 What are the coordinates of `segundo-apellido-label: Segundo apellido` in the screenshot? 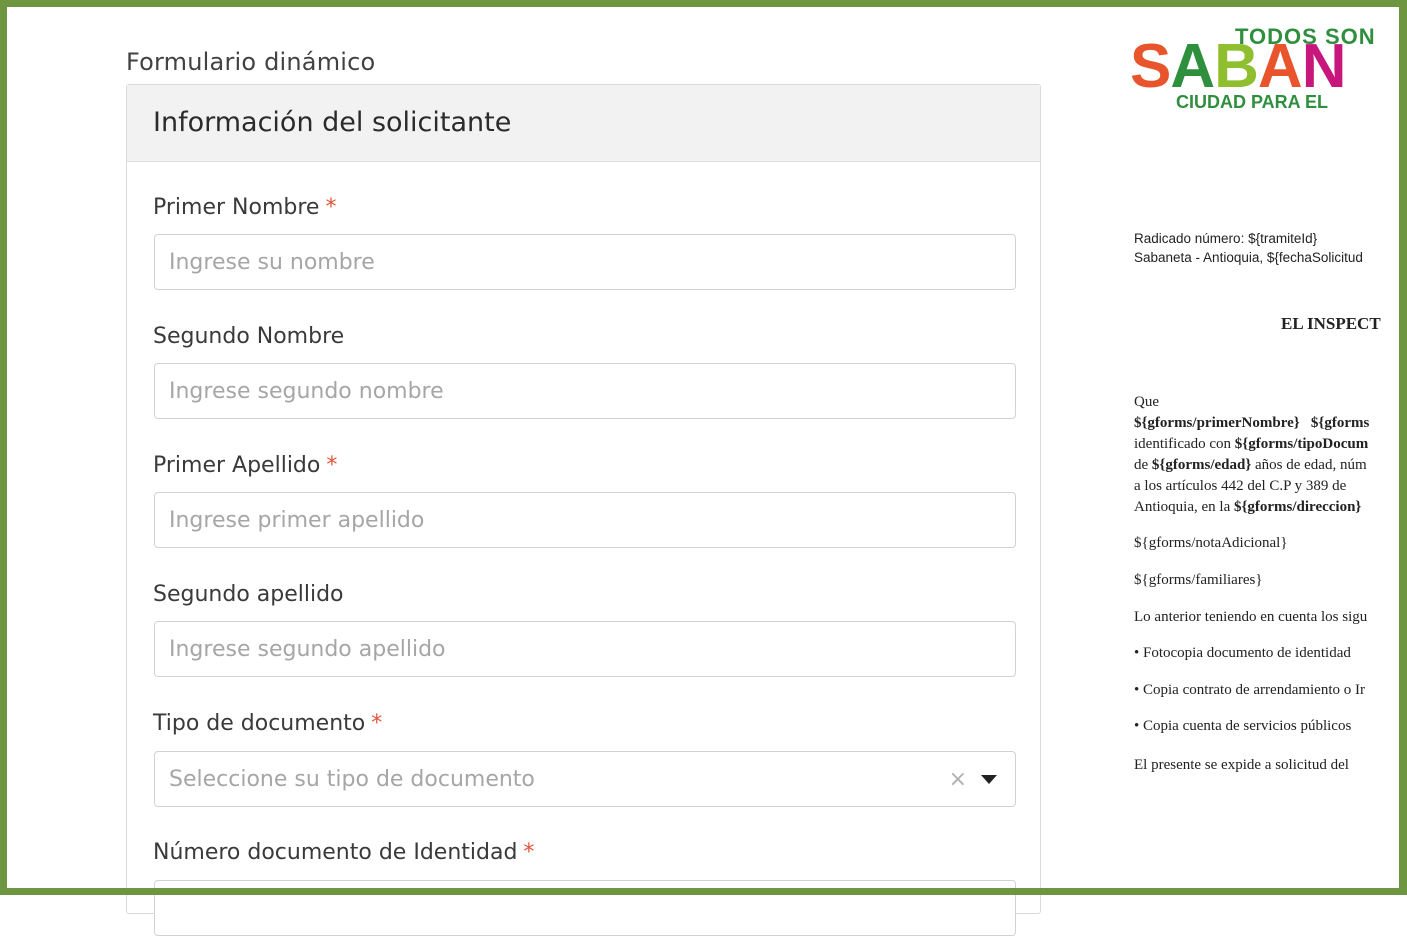 It's located at (248, 594).